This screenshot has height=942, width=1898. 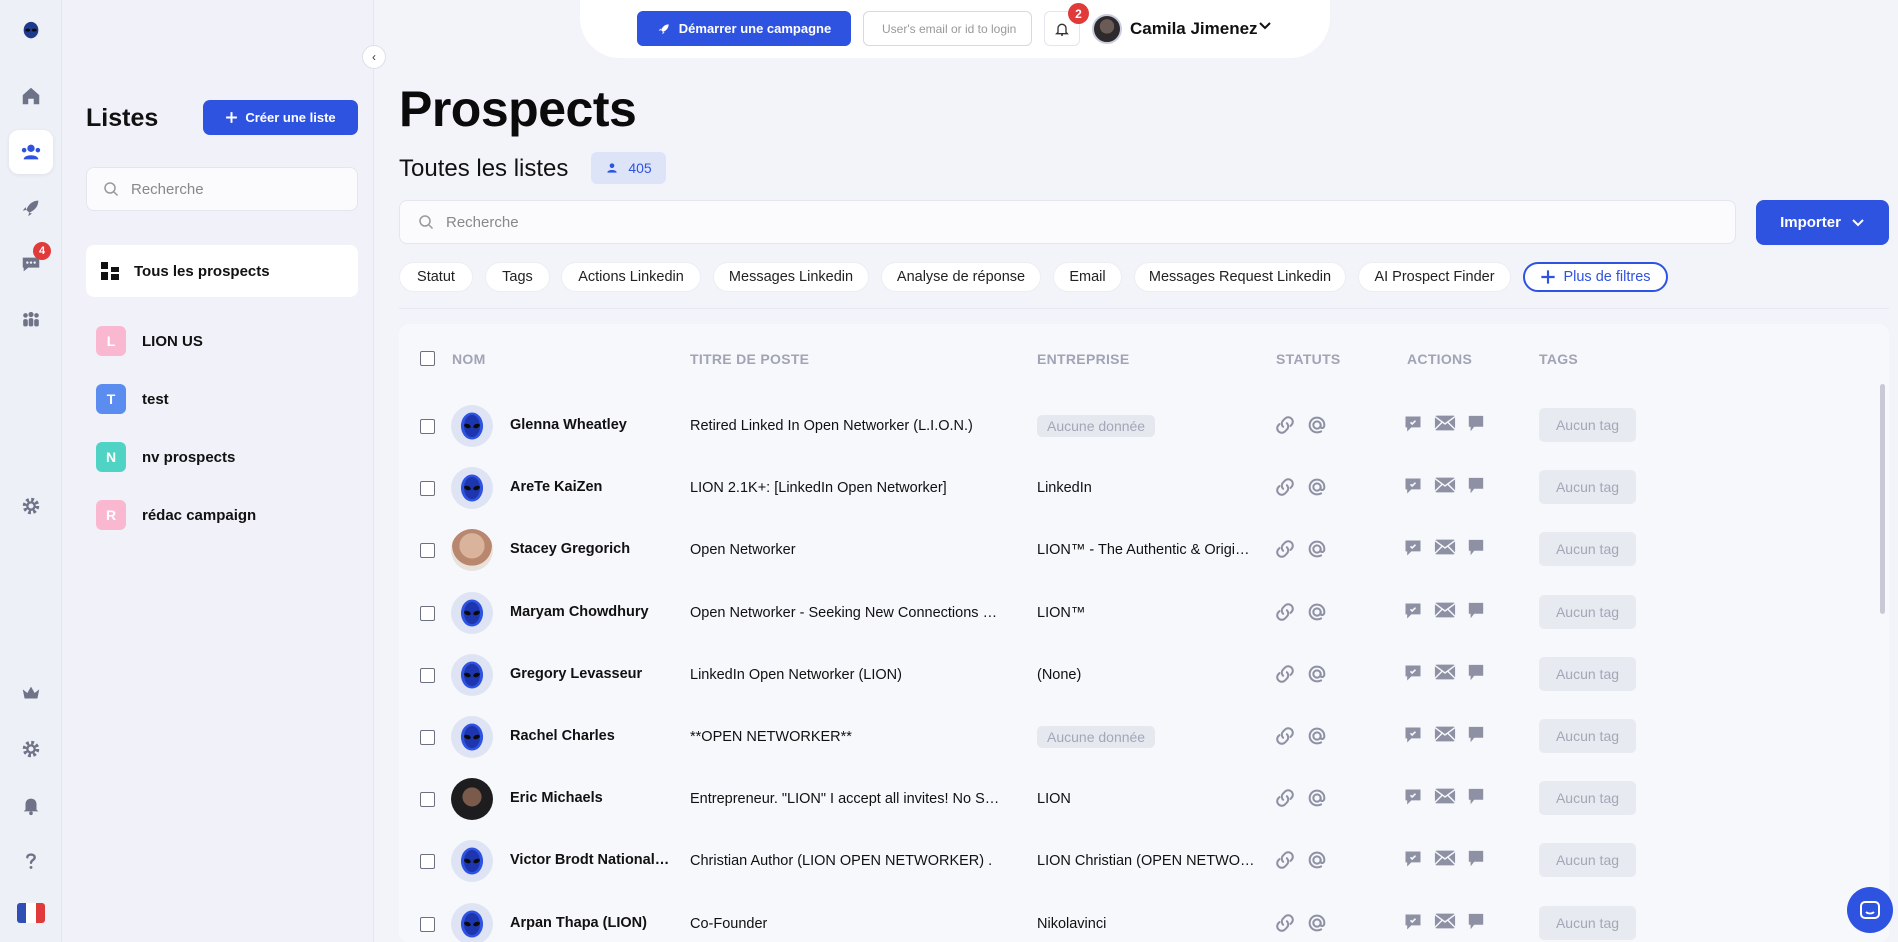 I want to click on prospect-name: Victor Brodt Nationally Acclaimed, so click(x=590, y=860).